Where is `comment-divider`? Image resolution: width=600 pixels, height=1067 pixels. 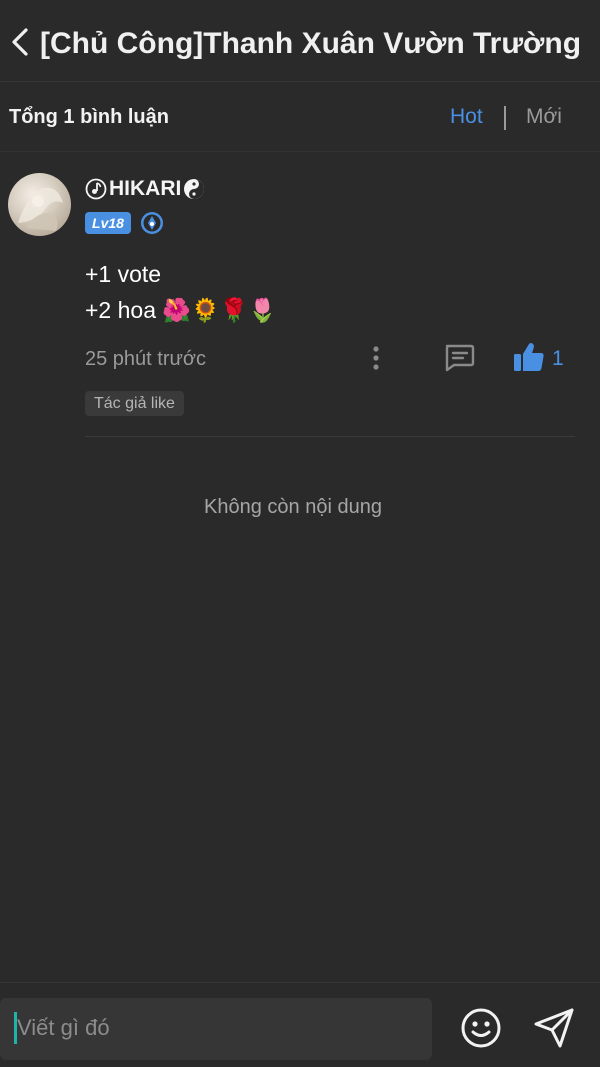 comment-divider is located at coordinates (330, 436).